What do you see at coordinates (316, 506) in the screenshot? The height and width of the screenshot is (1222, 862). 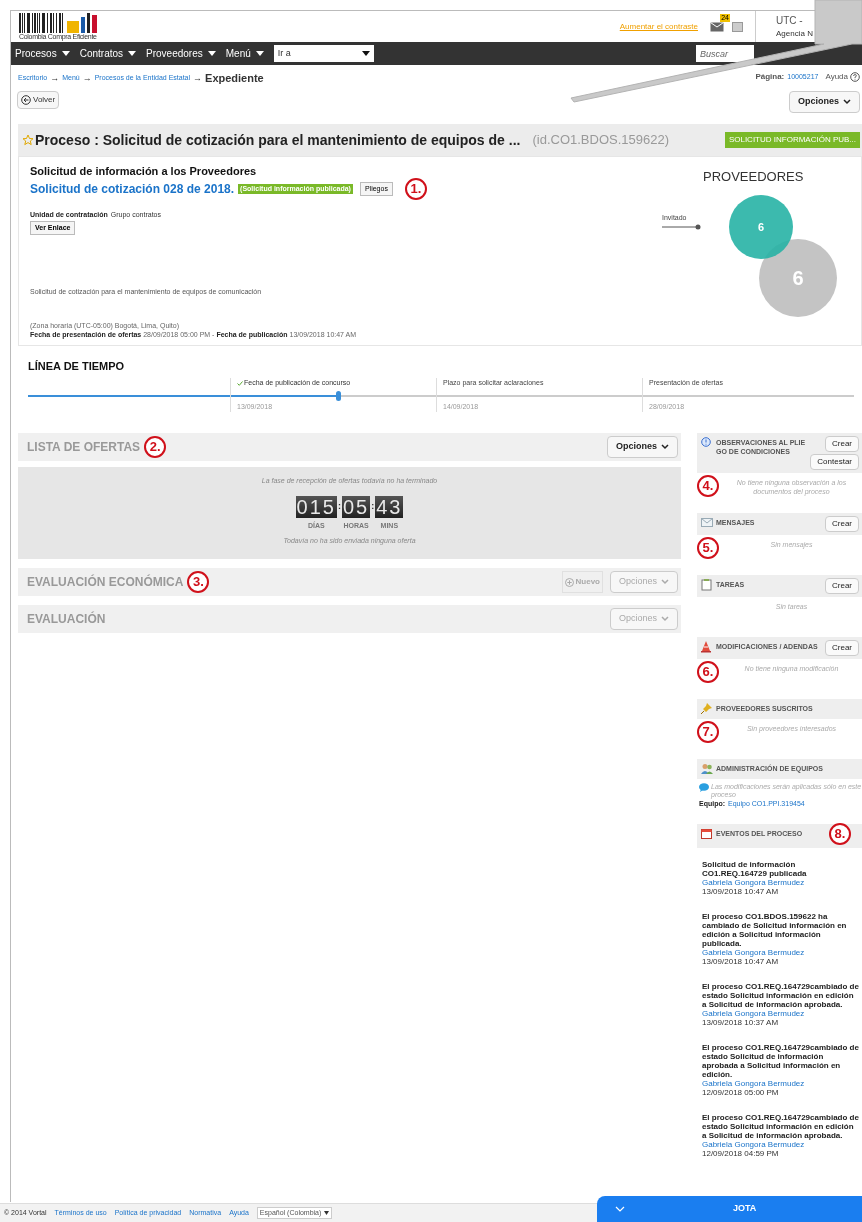 I see `countdown-digits: 015` at bounding box center [316, 506].